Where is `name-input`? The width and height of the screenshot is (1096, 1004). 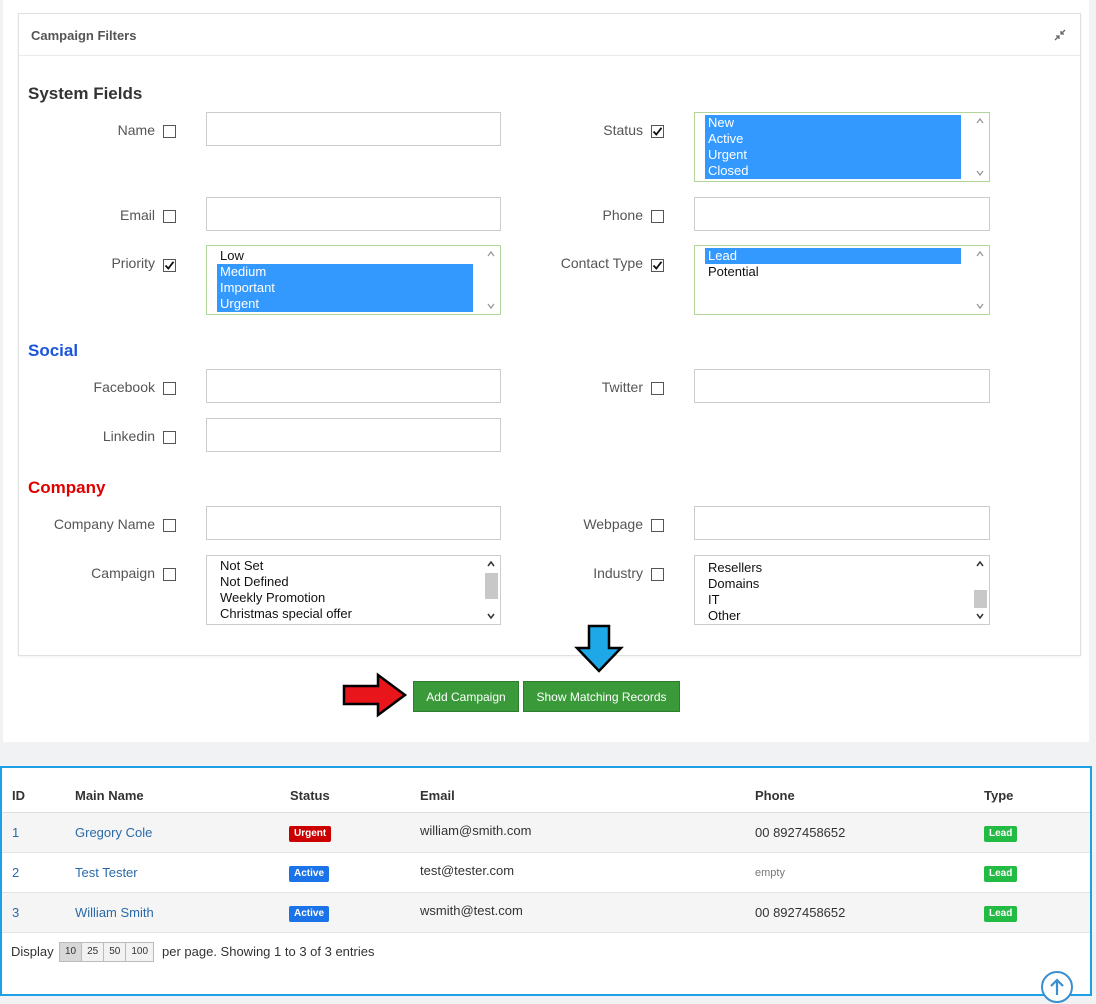 name-input is located at coordinates (353, 129).